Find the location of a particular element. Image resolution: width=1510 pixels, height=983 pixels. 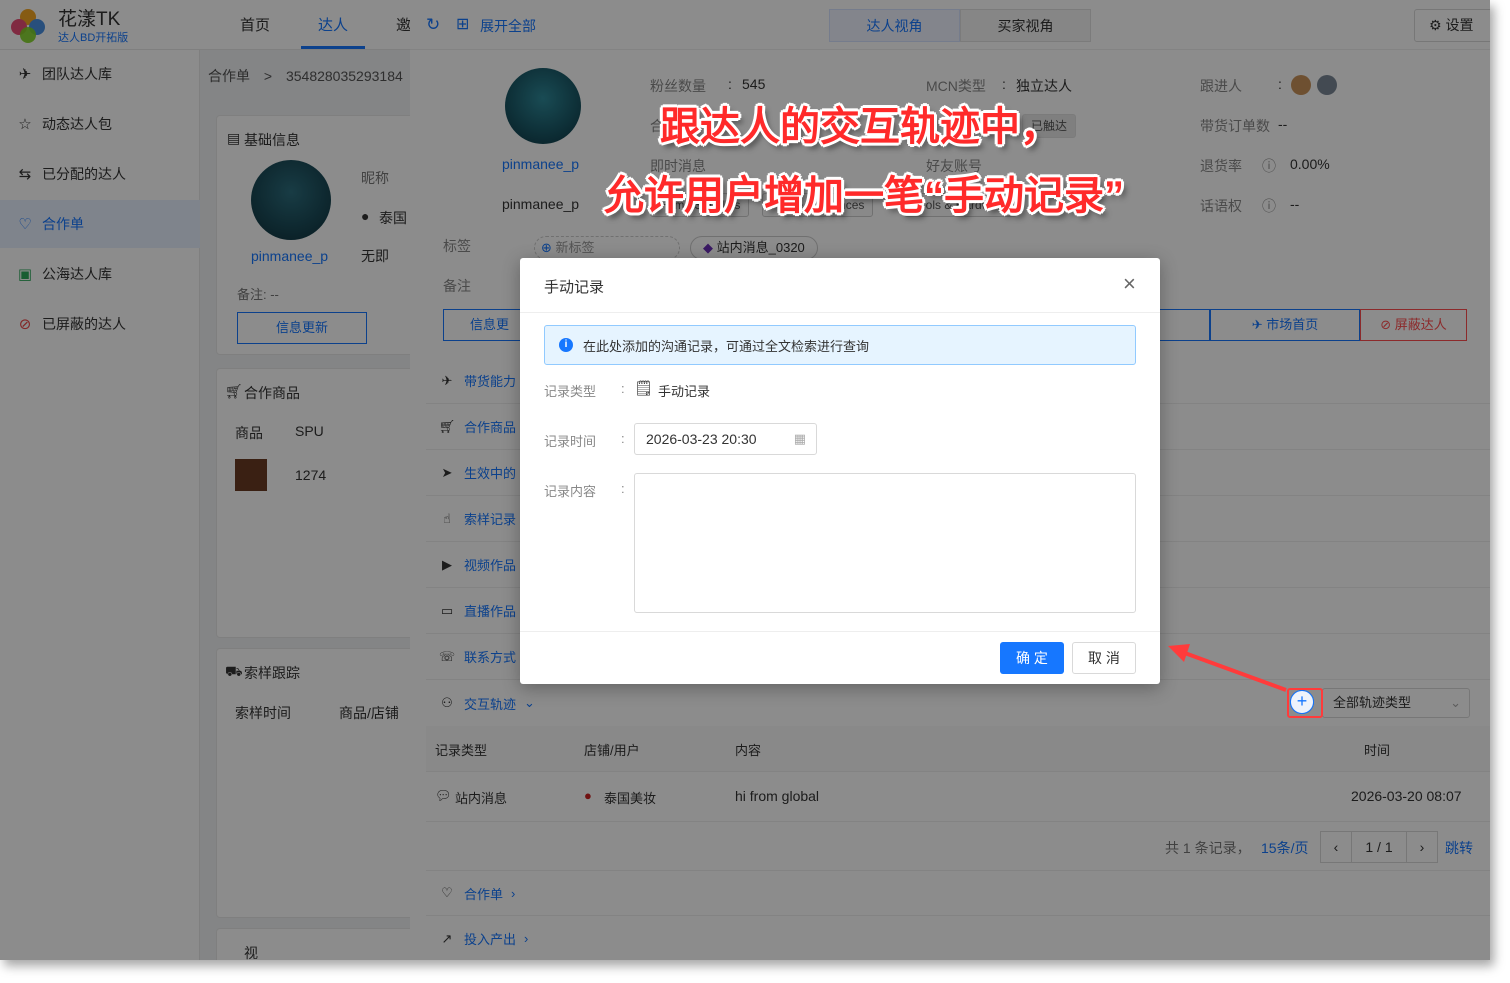

record-type-label: 记录类型 is located at coordinates (570, 391).